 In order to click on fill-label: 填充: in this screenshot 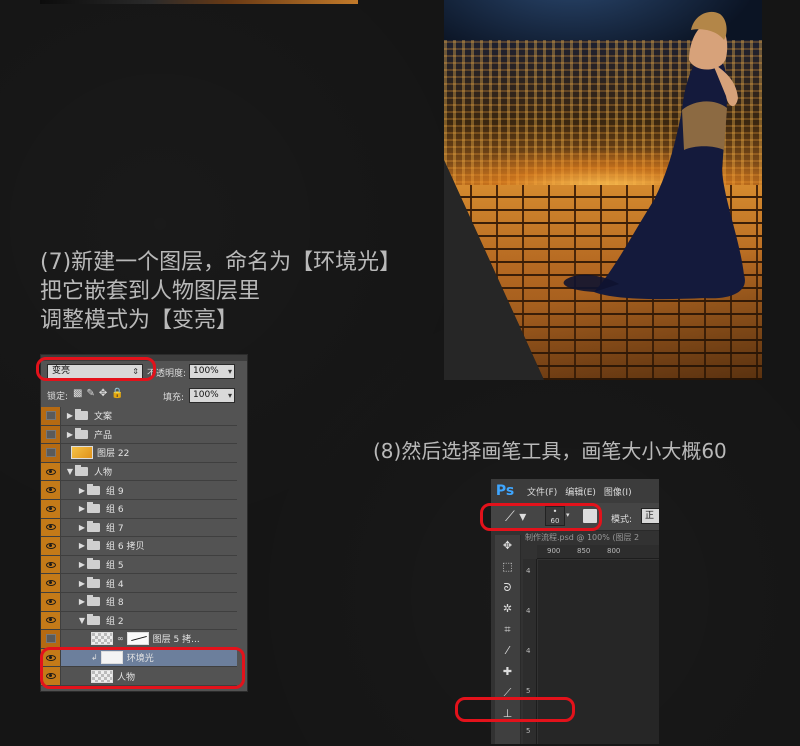, I will do `click(174, 398)`.